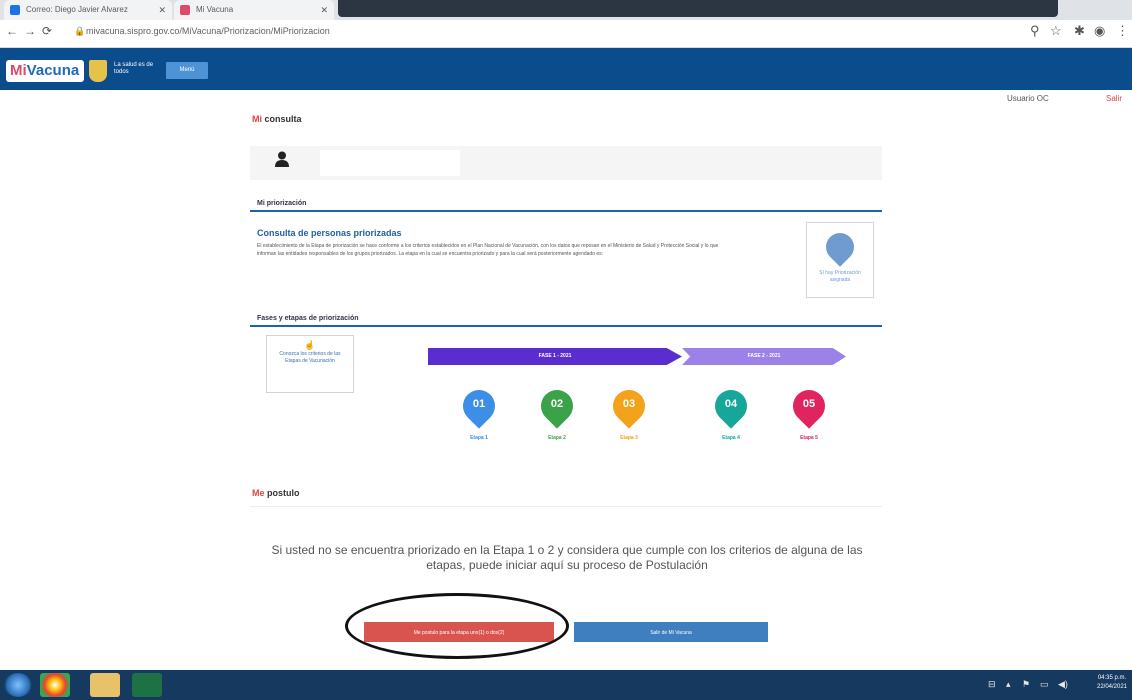 Image resolution: width=1132 pixels, height=700 pixels. Describe the element at coordinates (134, 68) in the screenshot. I see `ministry-slogan: La salud es de todos` at that location.